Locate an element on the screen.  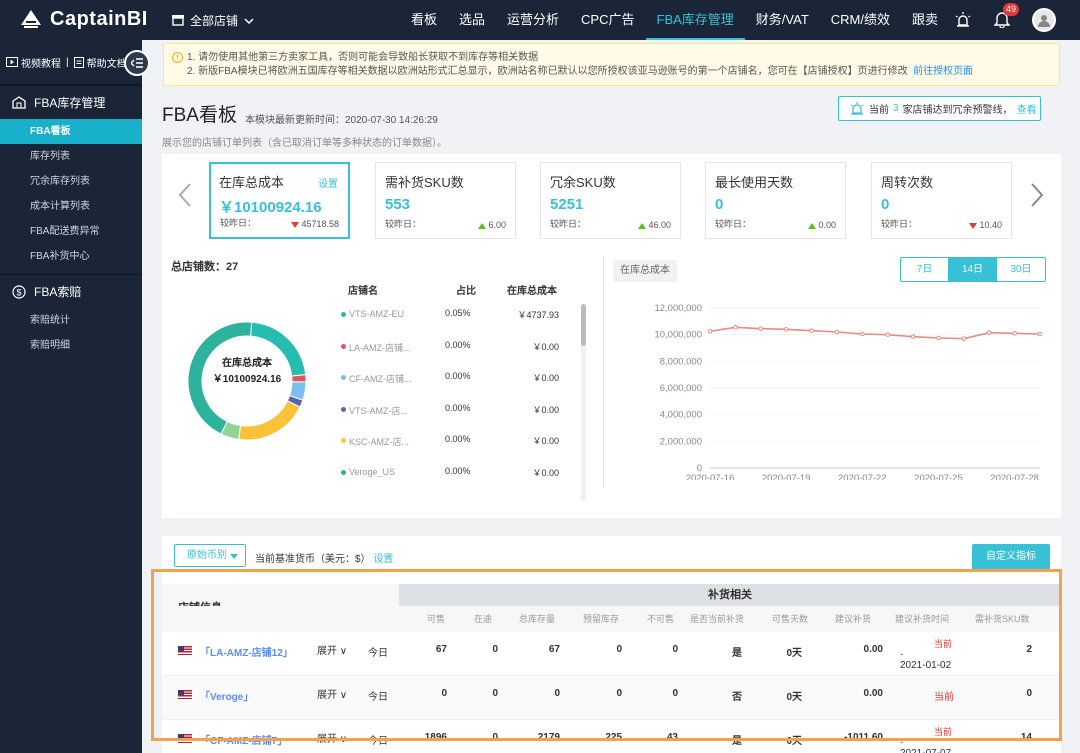
nav-operations-analysis: 运营分析 is located at coordinates (533, 20).